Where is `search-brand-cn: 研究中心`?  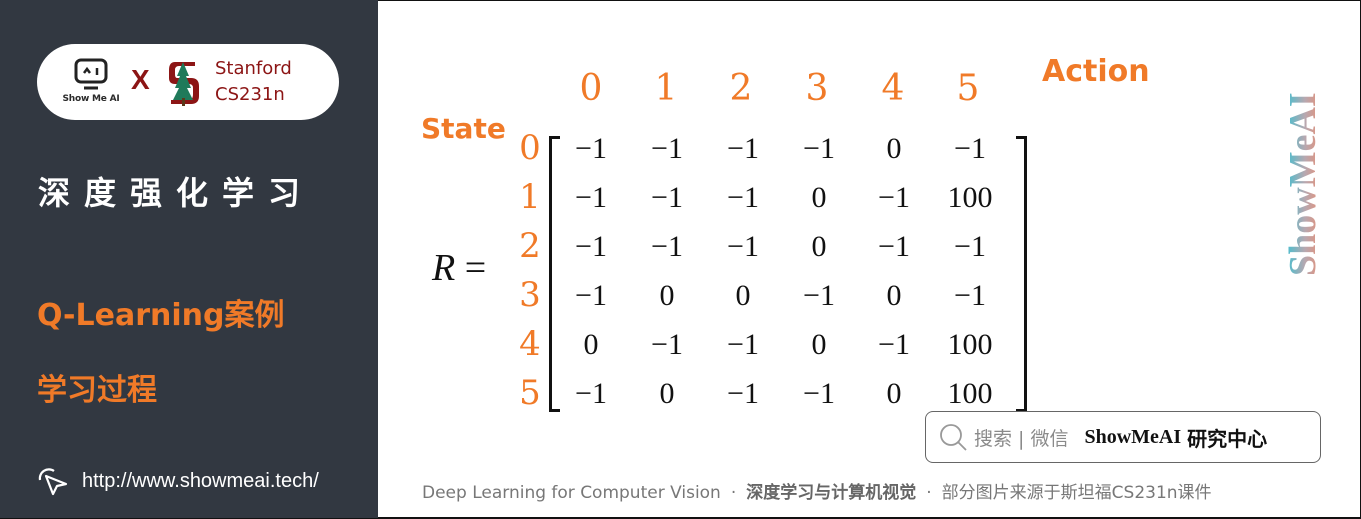
search-brand-cn: 研究中心 is located at coordinates (1227, 438).